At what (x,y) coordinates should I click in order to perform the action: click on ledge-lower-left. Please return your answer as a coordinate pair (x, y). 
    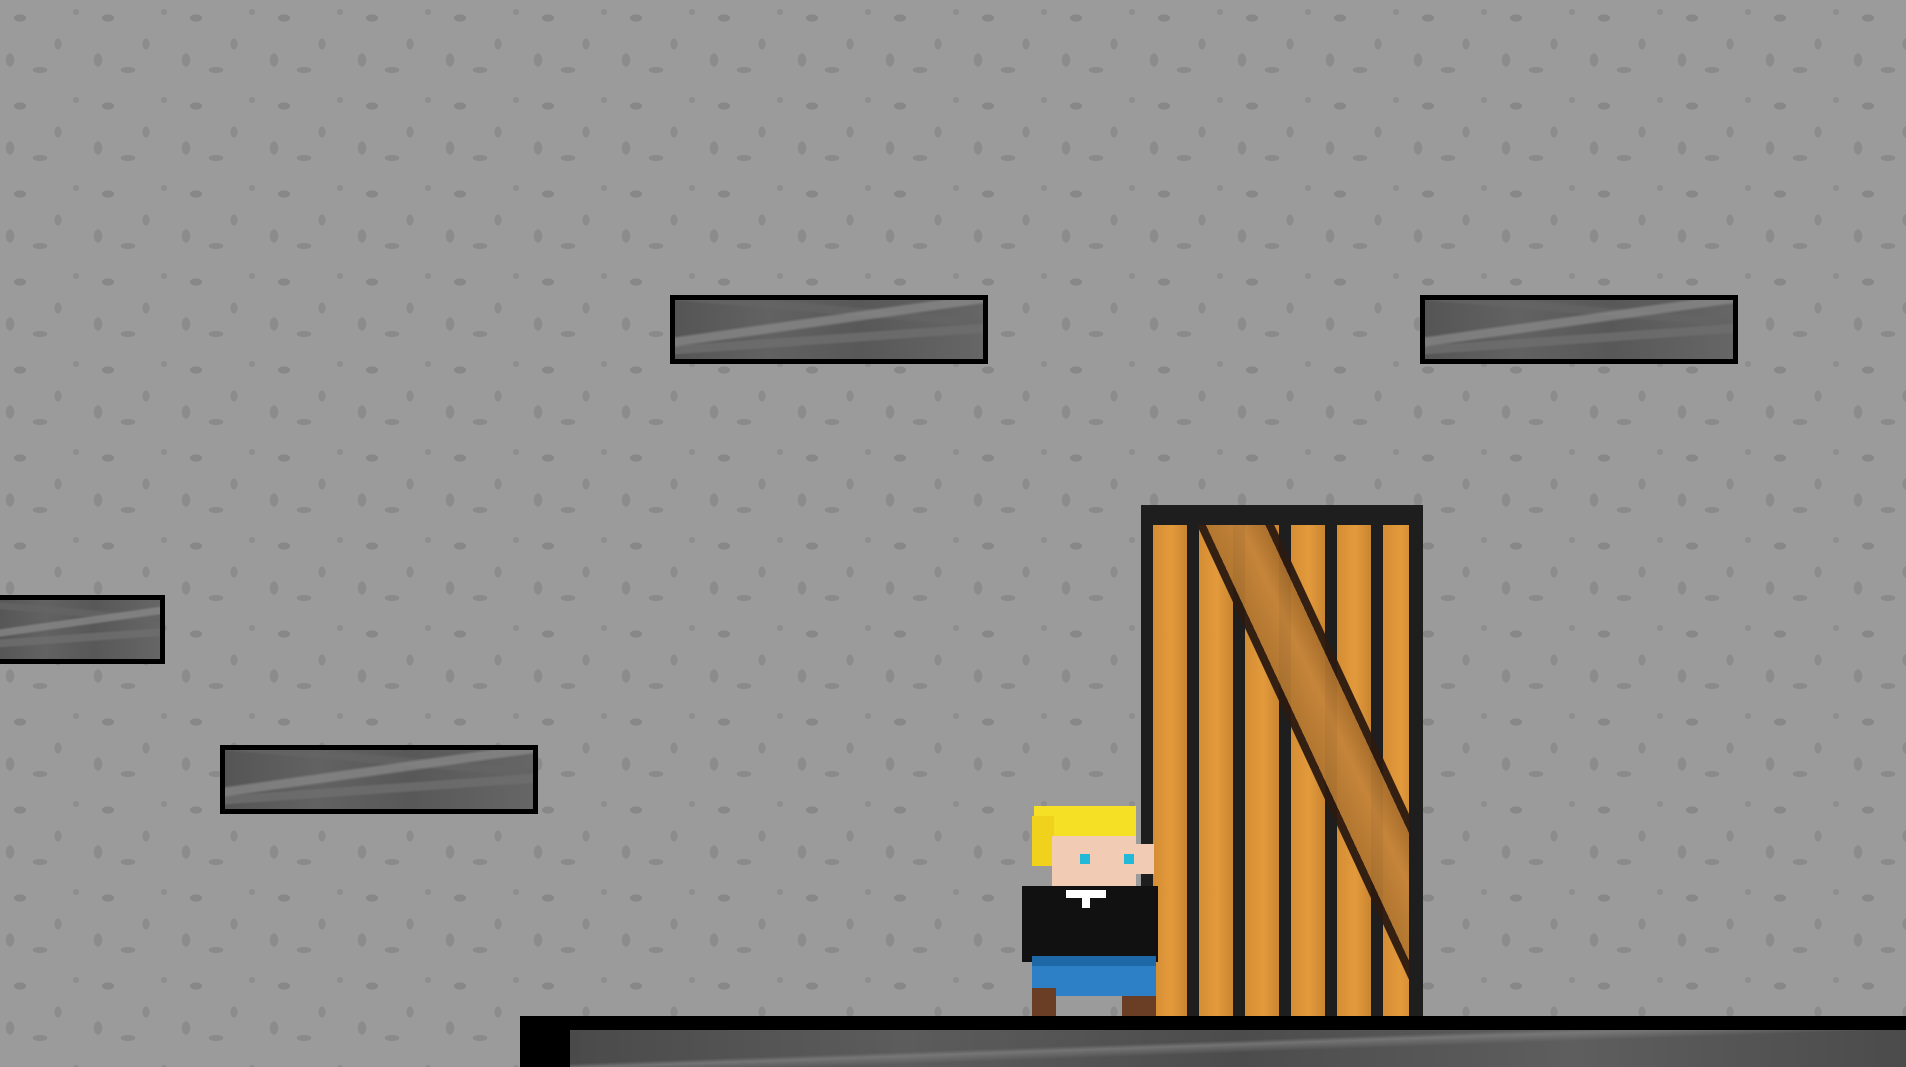
    Looking at the image, I should click on (379, 779).